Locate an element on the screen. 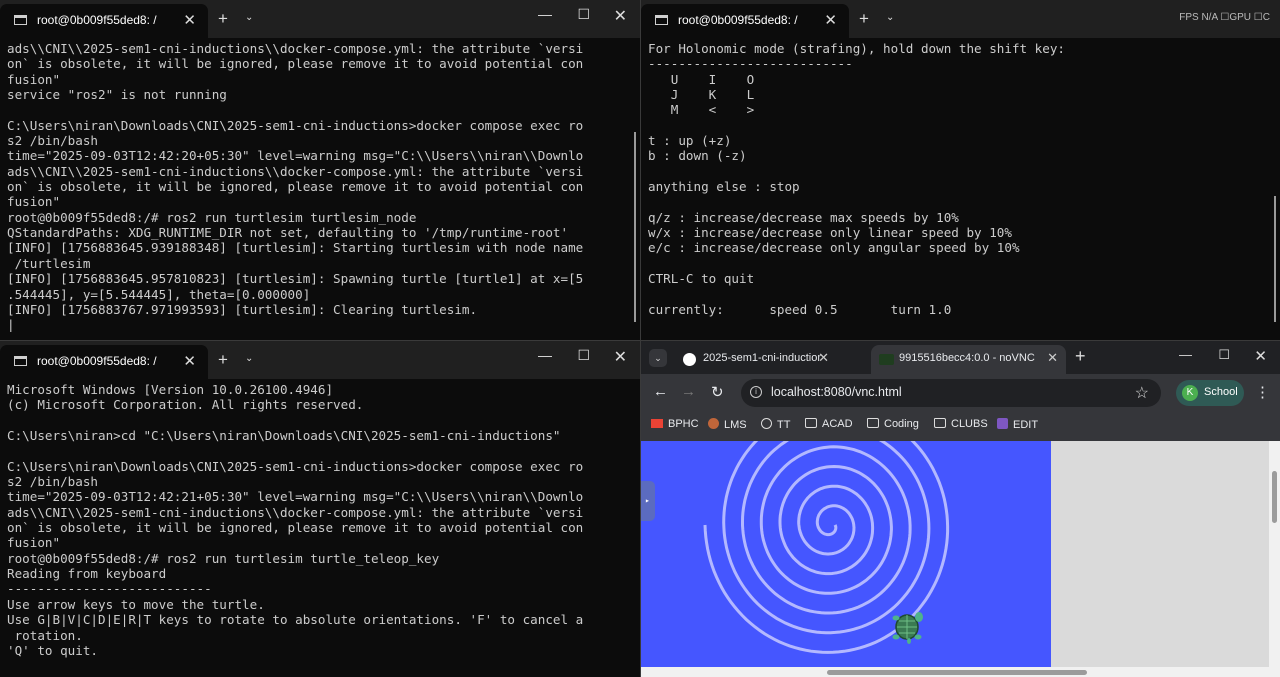  terminal-line: currently: speed 0.5 turn 1.0 is located at coordinates (800, 309).